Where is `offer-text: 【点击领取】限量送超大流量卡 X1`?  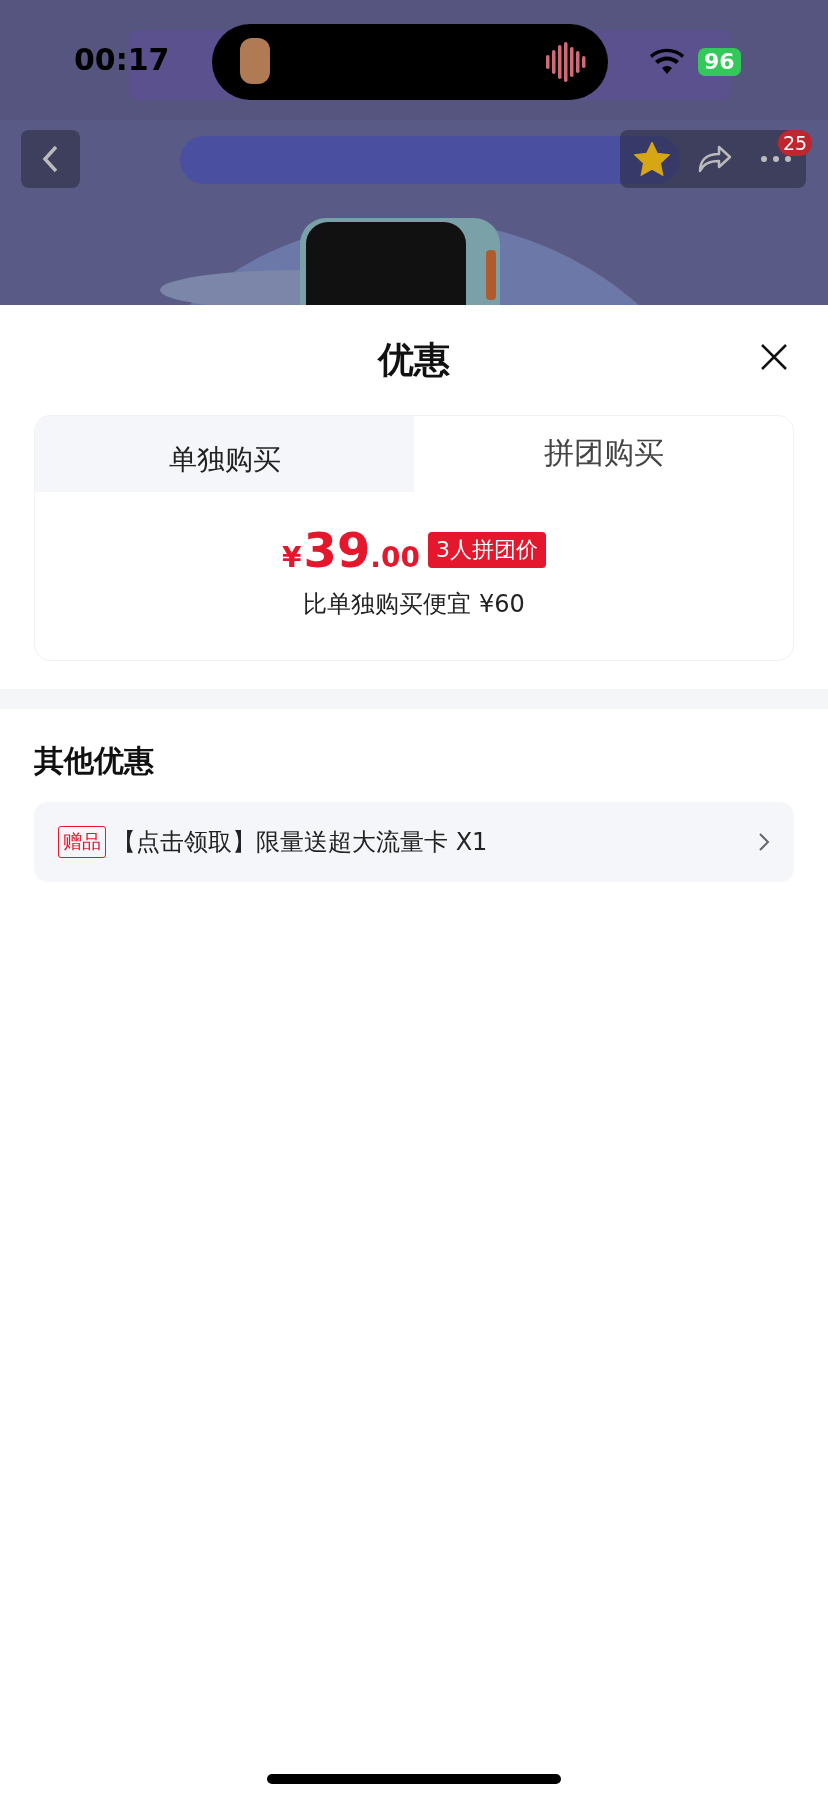
offer-text: 【点击领取】限量送超大流量卡 X1 is located at coordinates (300, 842).